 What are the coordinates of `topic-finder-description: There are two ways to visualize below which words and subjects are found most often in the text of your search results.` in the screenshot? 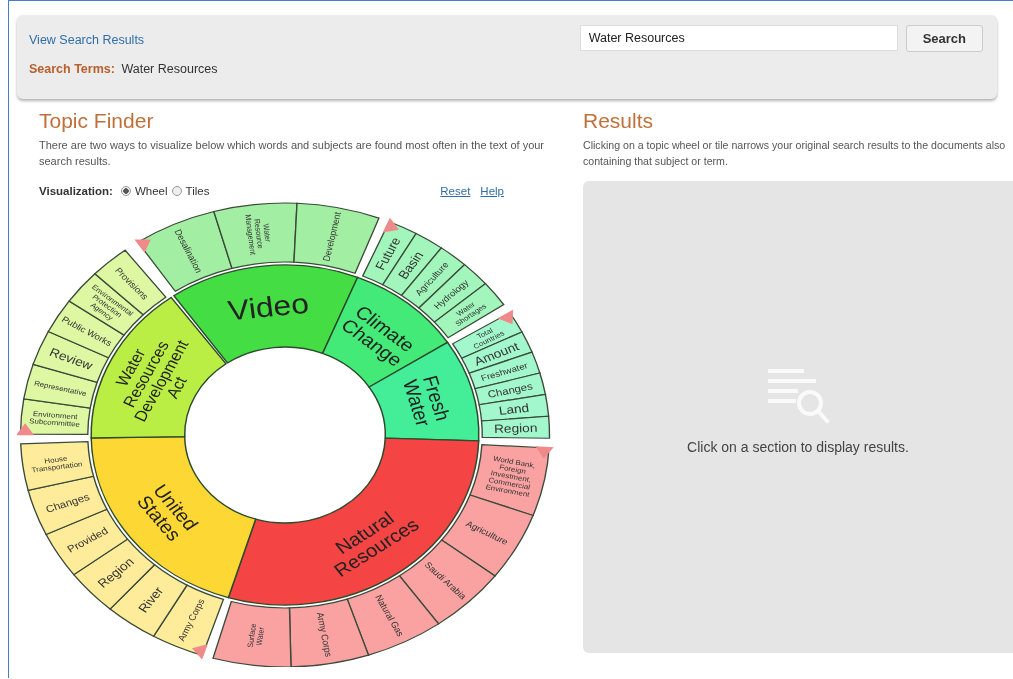 It's located at (292, 153).